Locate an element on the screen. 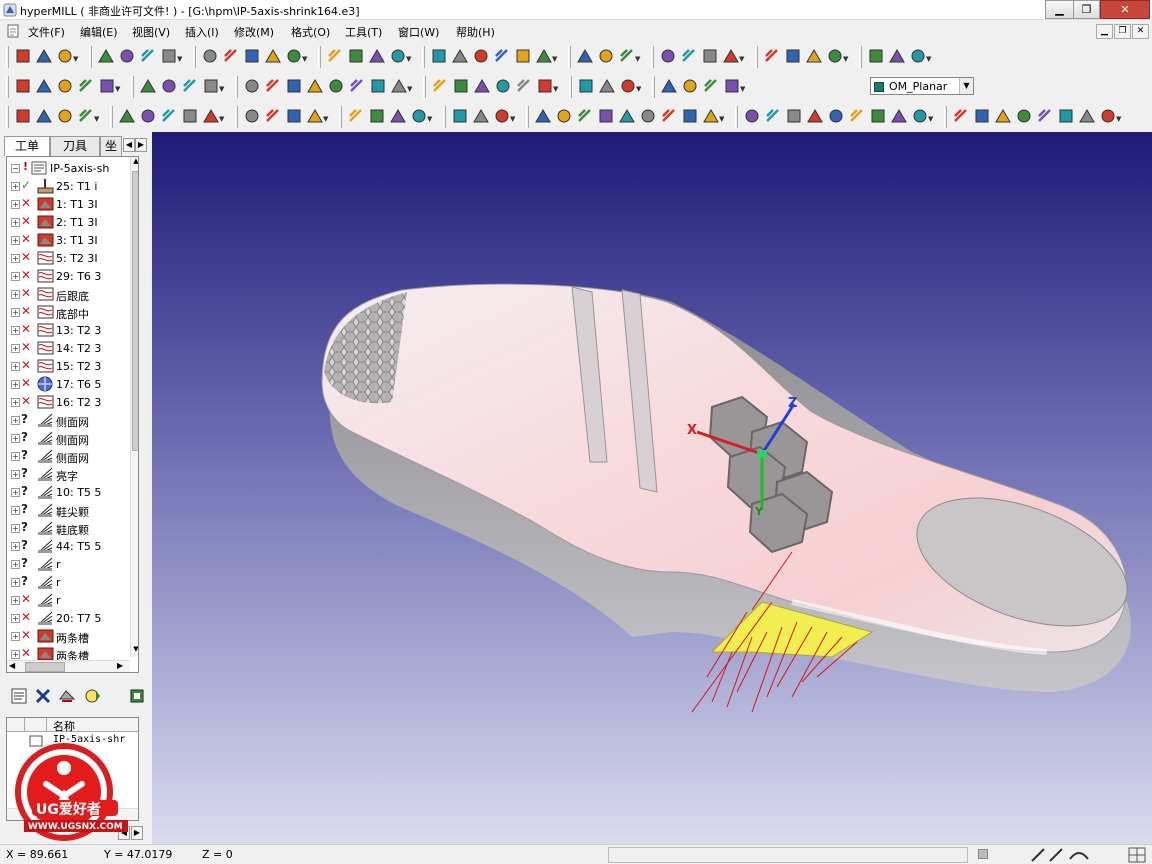  scroll-down-icon: ▼ is located at coordinates (135, 650).